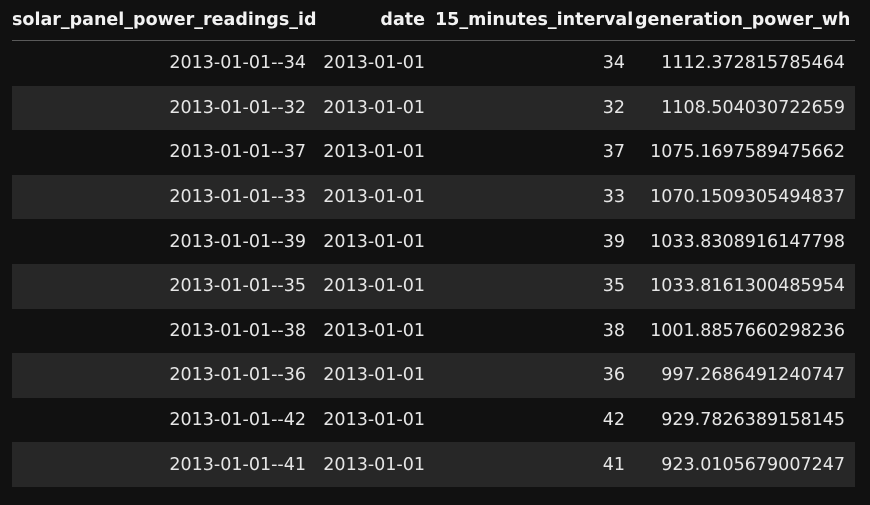 This screenshot has width=870, height=505. What do you see at coordinates (164, 20) in the screenshot?
I see `column-header-id: solar_panel_power_readings_id` at bounding box center [164, 20].